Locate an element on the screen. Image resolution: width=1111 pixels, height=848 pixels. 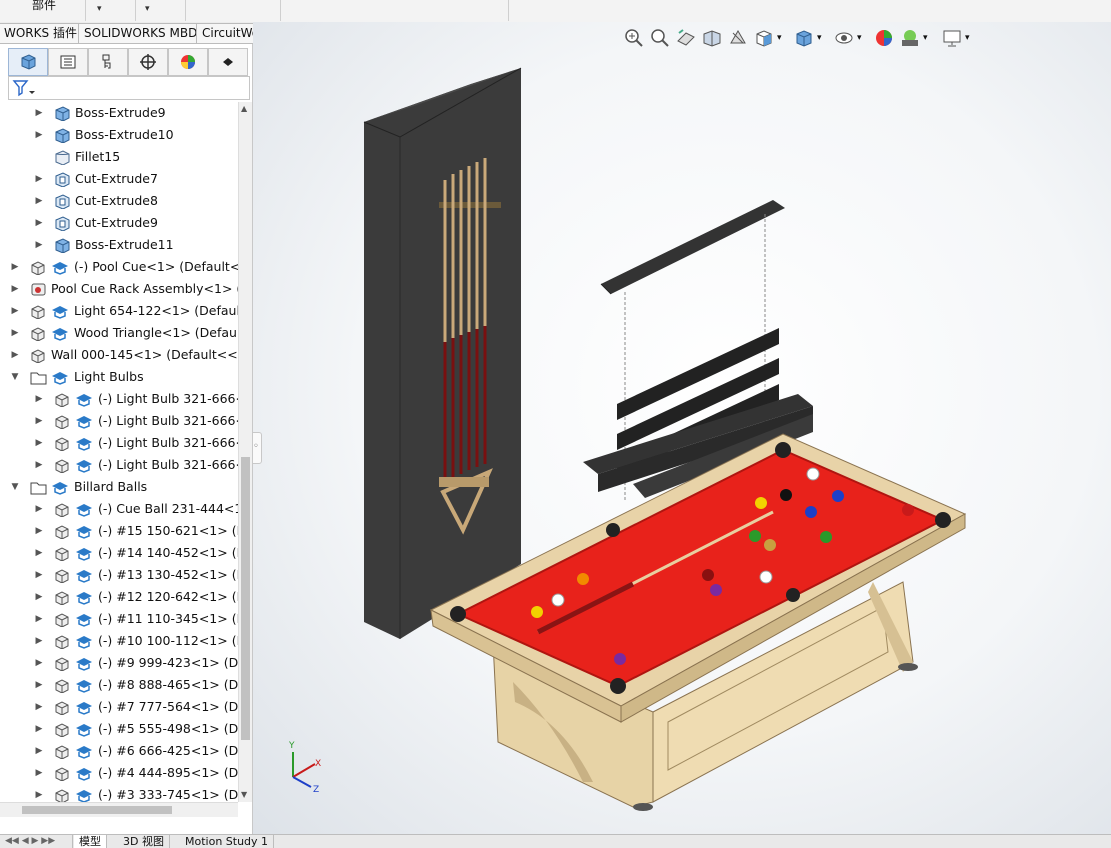
tree-item: ▶ (-) #14 140-452<1> (De is located at coordinates (119, 553).